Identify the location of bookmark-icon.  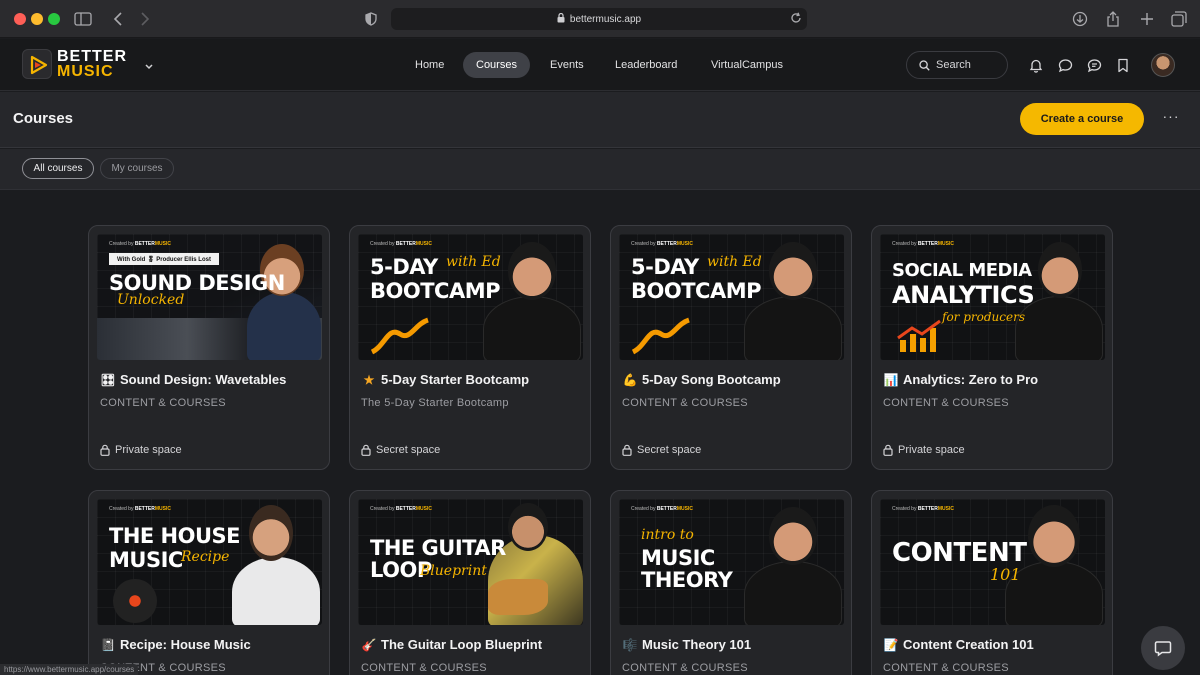
(1123, 65).